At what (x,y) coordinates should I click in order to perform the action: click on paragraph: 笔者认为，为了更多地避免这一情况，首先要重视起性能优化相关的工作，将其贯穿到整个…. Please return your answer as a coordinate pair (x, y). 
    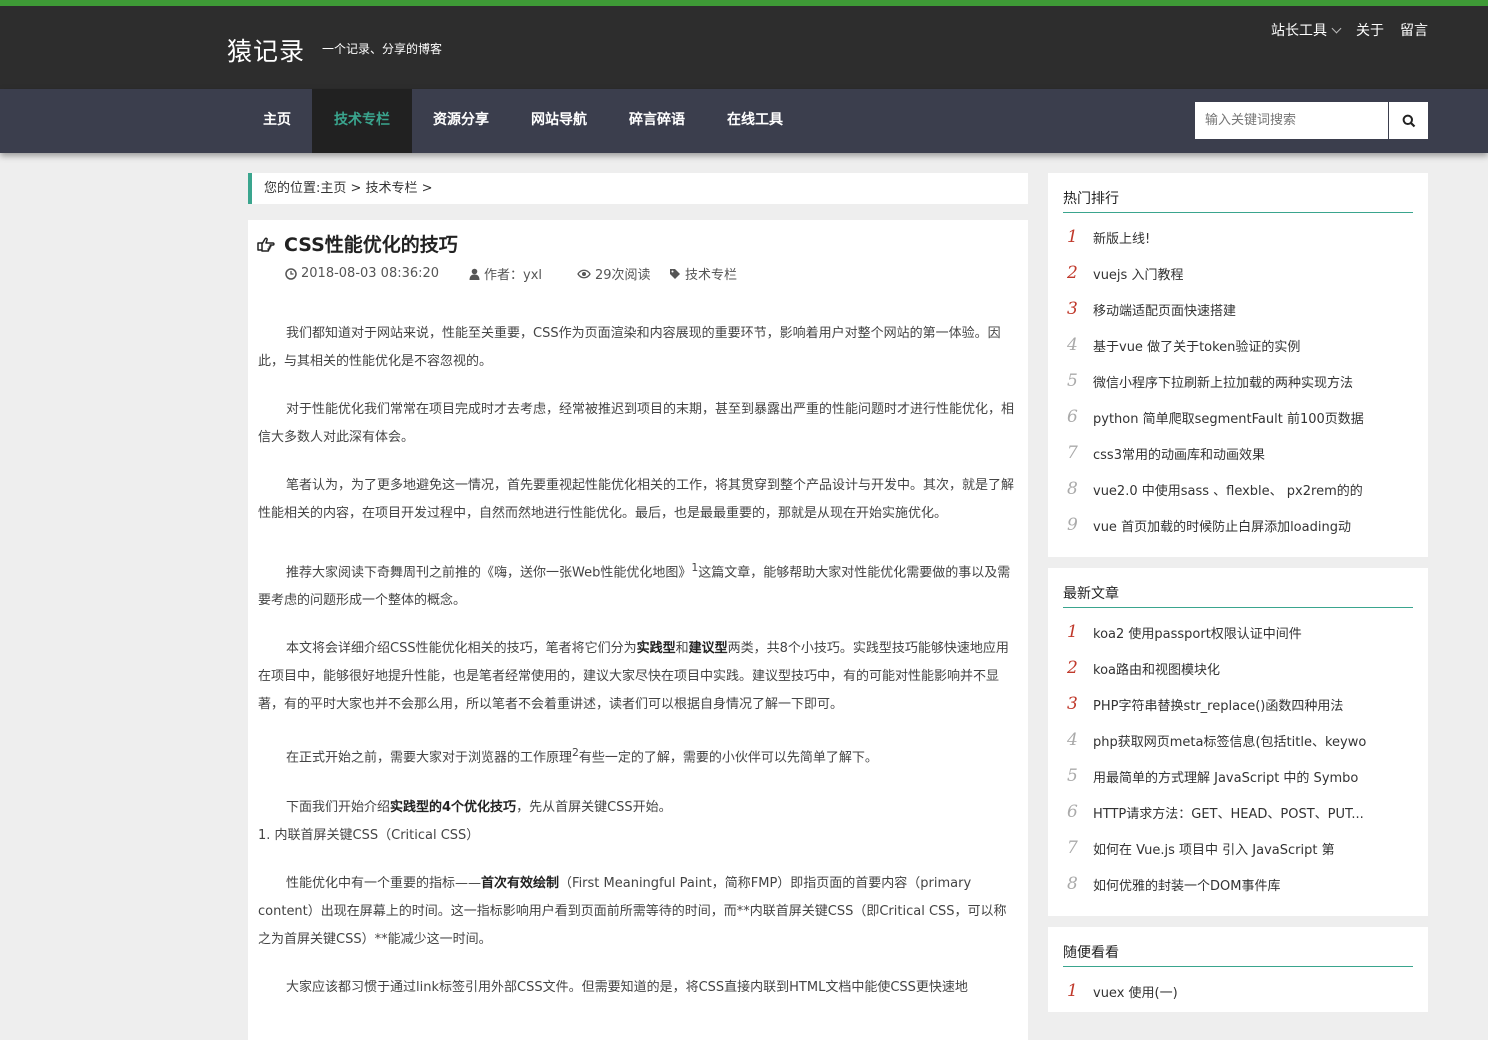
    Looking at the image, I should click on (636, 499).